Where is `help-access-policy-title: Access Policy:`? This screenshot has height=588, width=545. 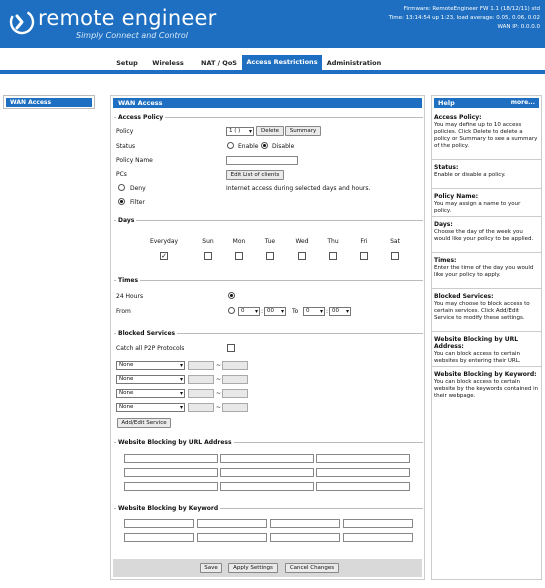
help-access-policy-title: Access Policy: is located at coordinates (458, 117).